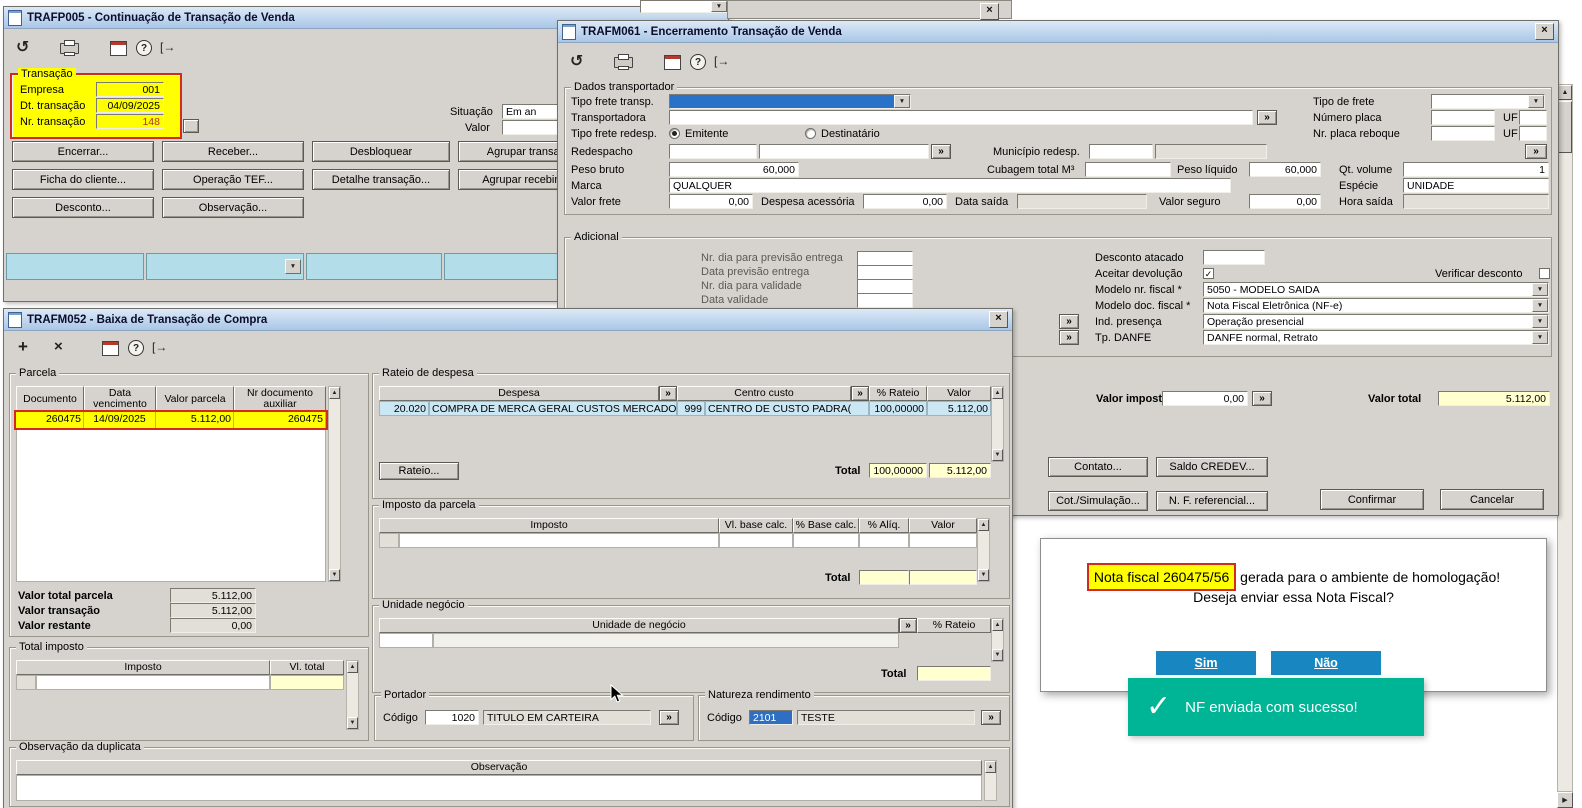 This screenshot has height=808, width=1582. I want to click on destinatario-radio, so click(810, 133).